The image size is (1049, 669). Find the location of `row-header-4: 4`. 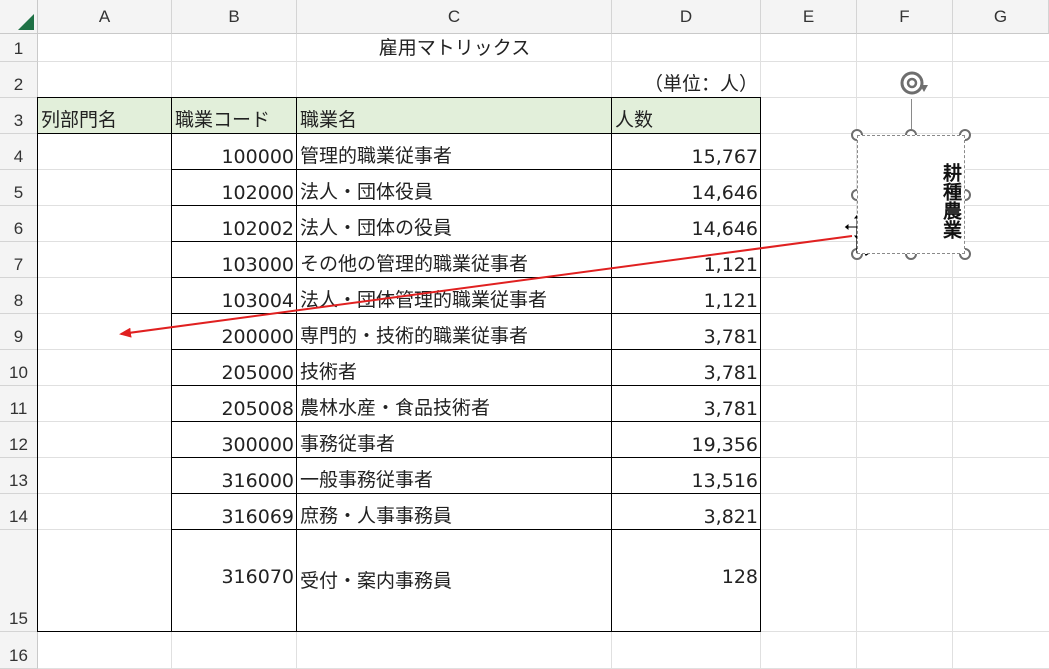

row-header-4: 4 is located at coordinates (19, 152).